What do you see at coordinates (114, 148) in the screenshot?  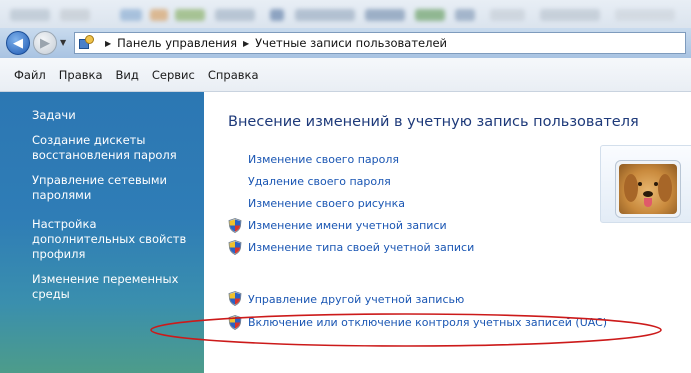 I see `sidebar-link-password-reset-disk: Создание дискеты восстановления пароля` at bounding box center [114, 148].